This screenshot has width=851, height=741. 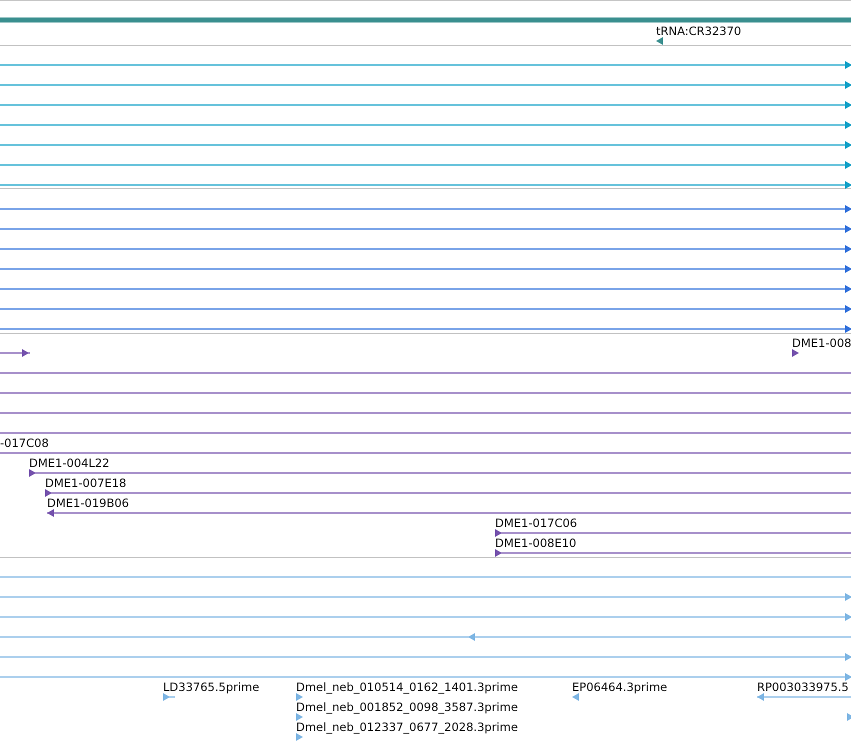 What do you see at coordinates (620, 687) in the screenshot?
I see `feature-label: EP06464.3prime` at bounding box center [620, 687].